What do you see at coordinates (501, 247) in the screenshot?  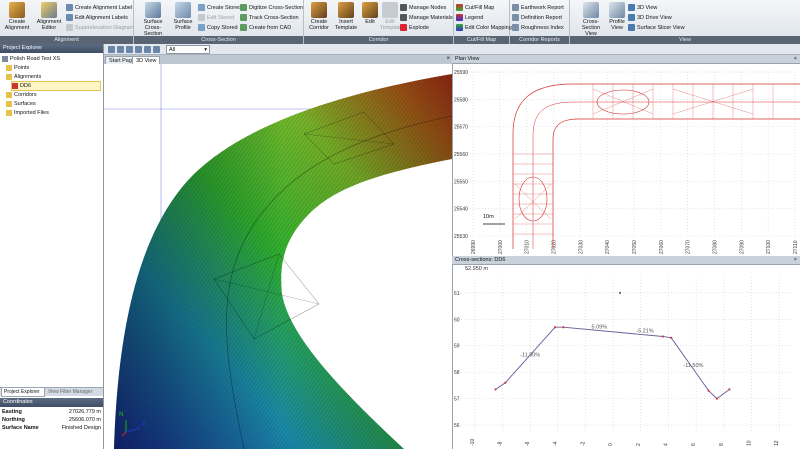 I see `plan-x-tick: 27000` at bounding box center [501, 247].